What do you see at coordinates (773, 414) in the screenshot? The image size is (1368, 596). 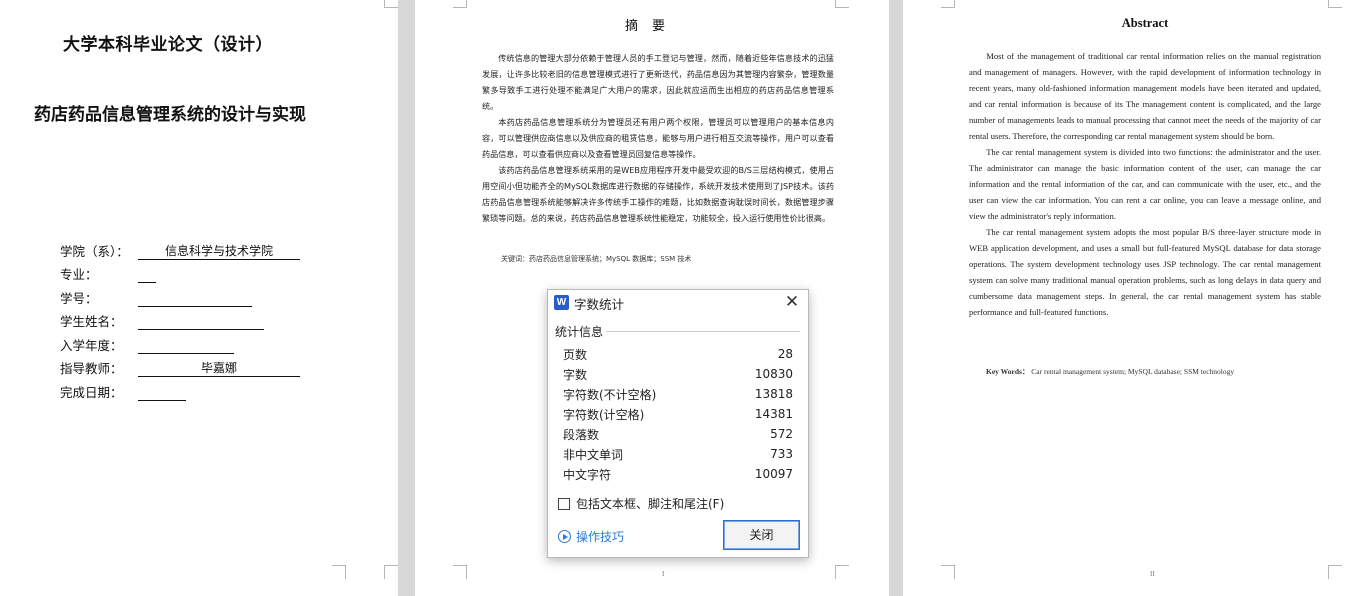 I see `stat-value: 14381` at bounding box center [773, 414].